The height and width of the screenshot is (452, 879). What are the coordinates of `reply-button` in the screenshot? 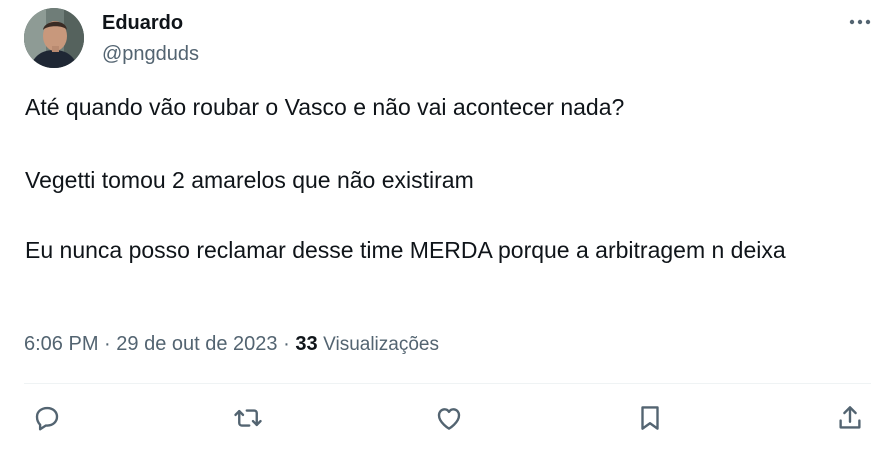 It's located at (47, 418).